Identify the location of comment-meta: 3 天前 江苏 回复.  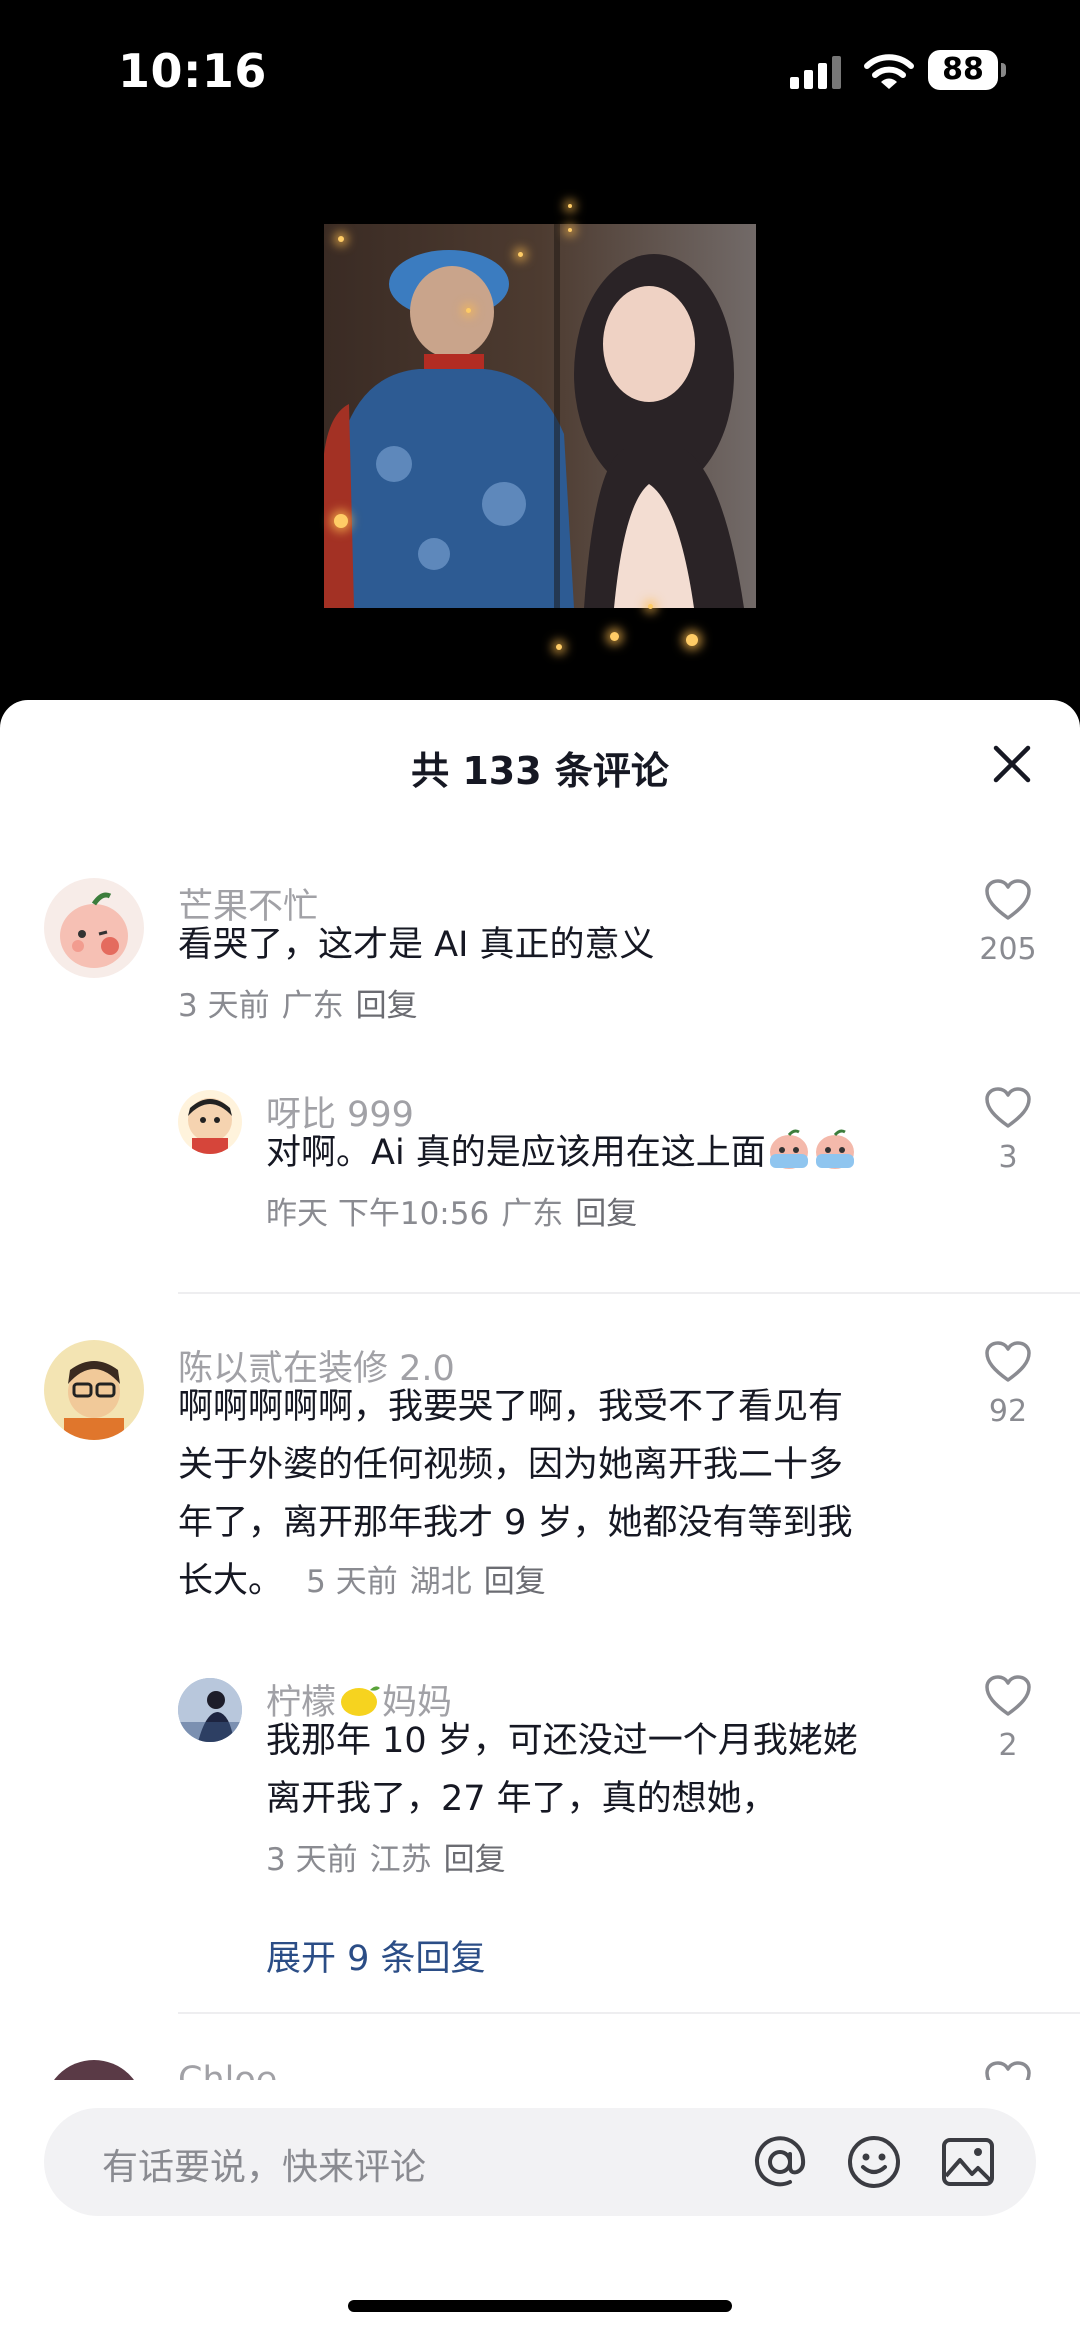
(392, 1856).